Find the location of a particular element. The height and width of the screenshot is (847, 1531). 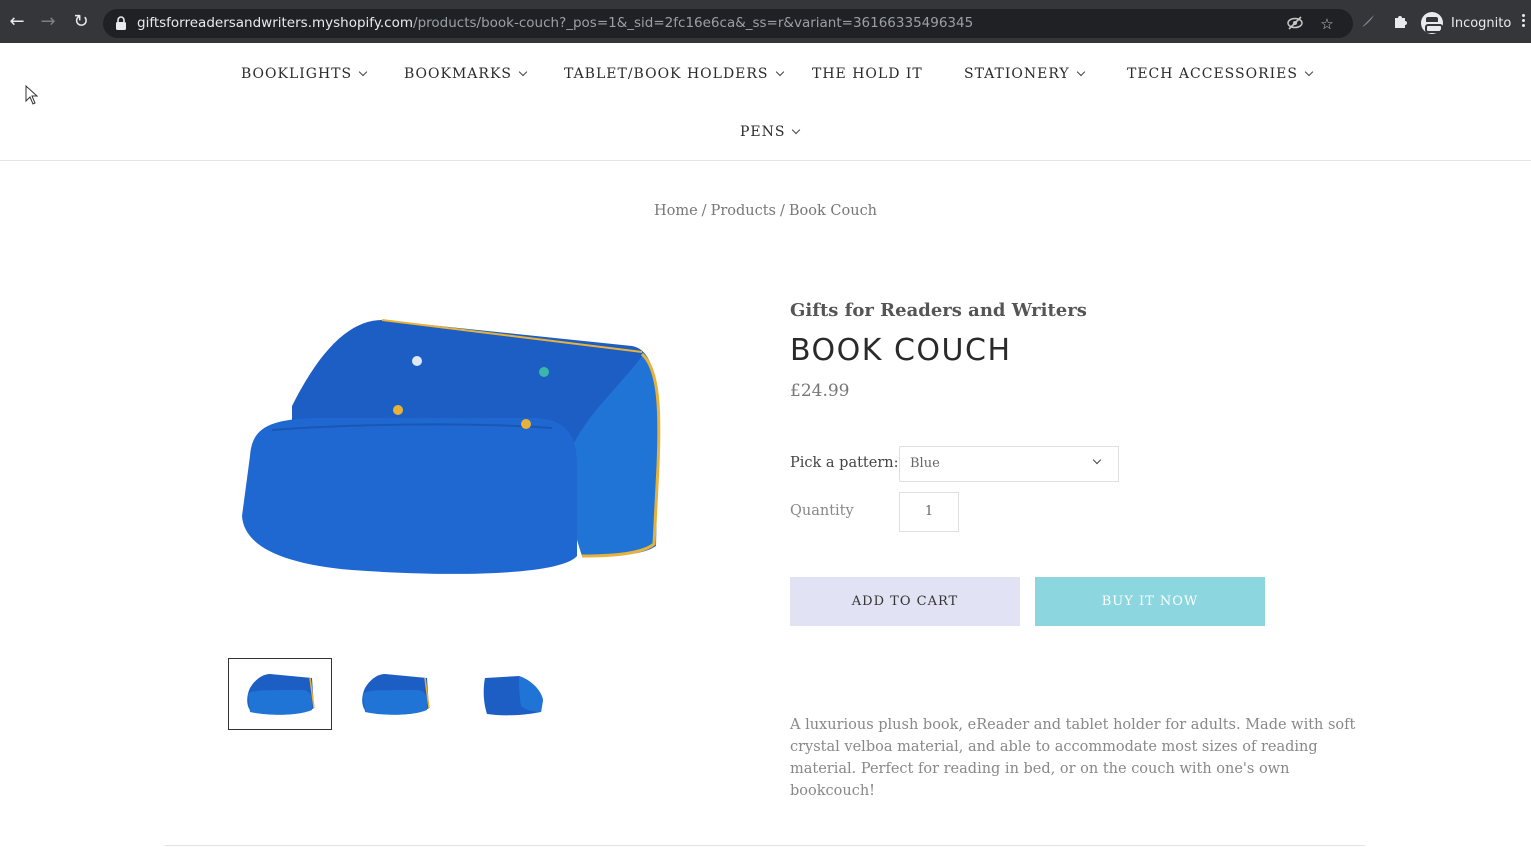

nav-item-tech-accessories: TECH ACCESSORIES is located at coordinates (1220, 74).